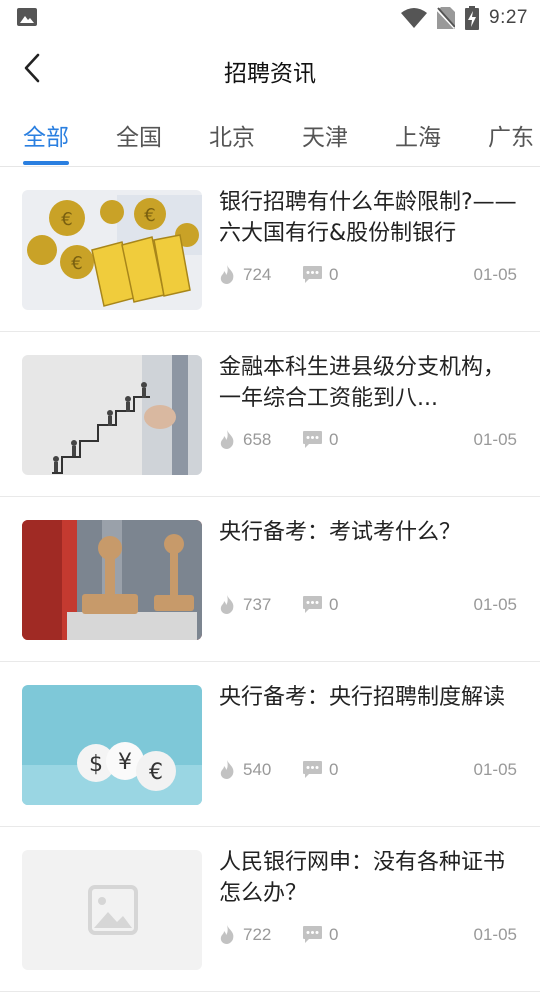  Describe the element at coordinates (325, 135) in the screenshot. I see `tab-tianjin: 天津` at that location.